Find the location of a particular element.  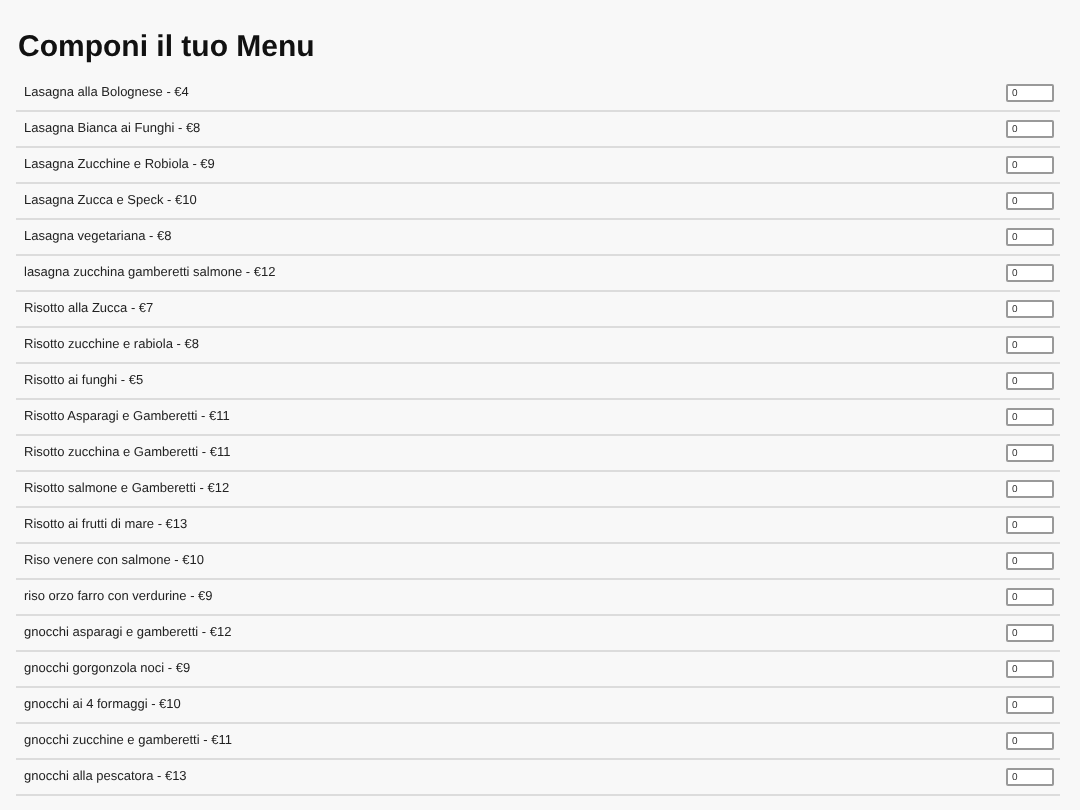

page-title: Componi il tuo Menu is located at coordinates (167, 48).